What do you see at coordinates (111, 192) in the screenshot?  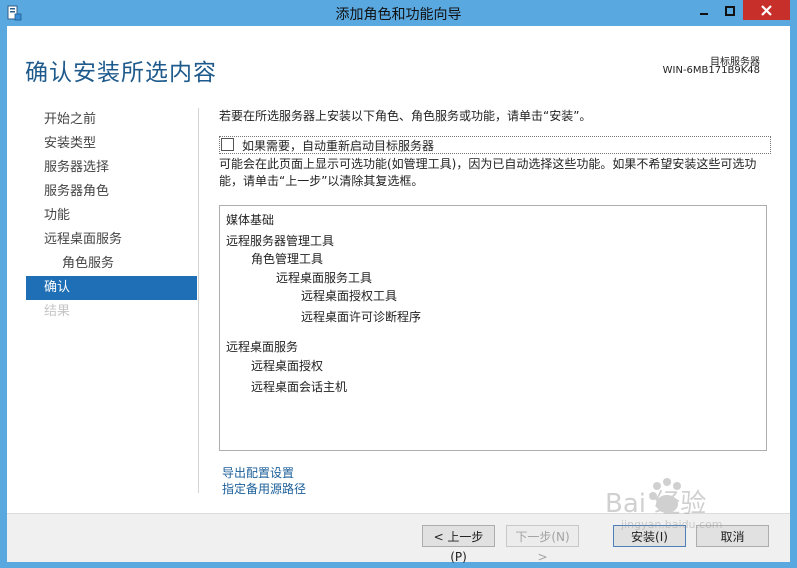 I see `nav-item-server-roles: 服务器角色` at bounding box center [111, 192].